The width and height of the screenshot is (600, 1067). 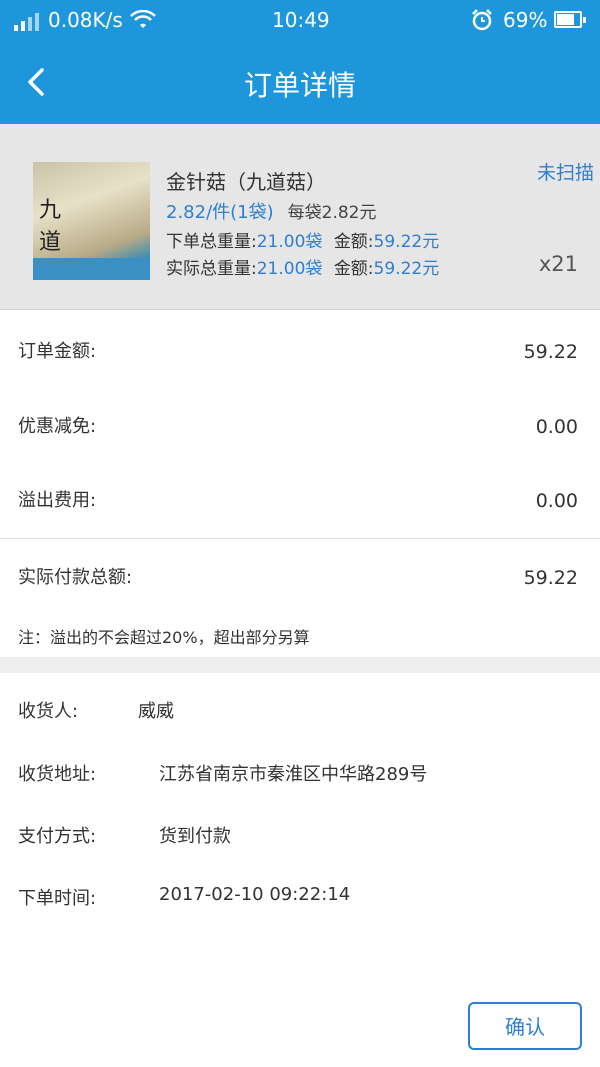 I want to click on discount-row: 优惠减免: 0.00, so click(x=300, y=427).